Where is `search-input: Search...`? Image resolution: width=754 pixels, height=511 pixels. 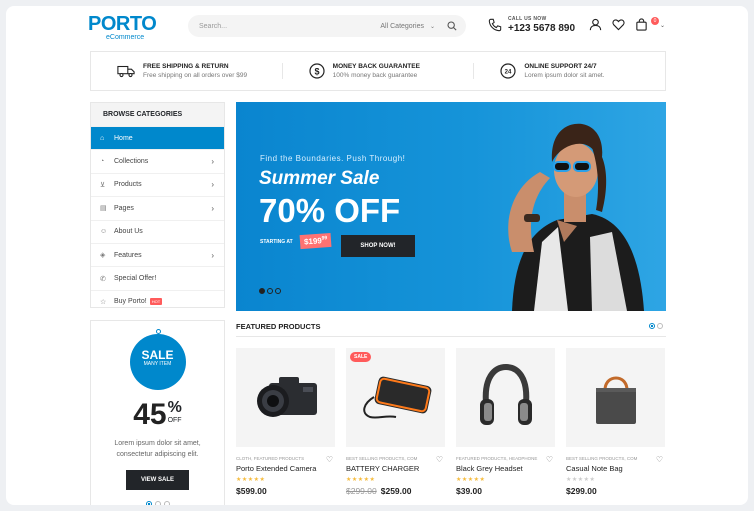
search-input: Search... is located at coordinates (289, 26).